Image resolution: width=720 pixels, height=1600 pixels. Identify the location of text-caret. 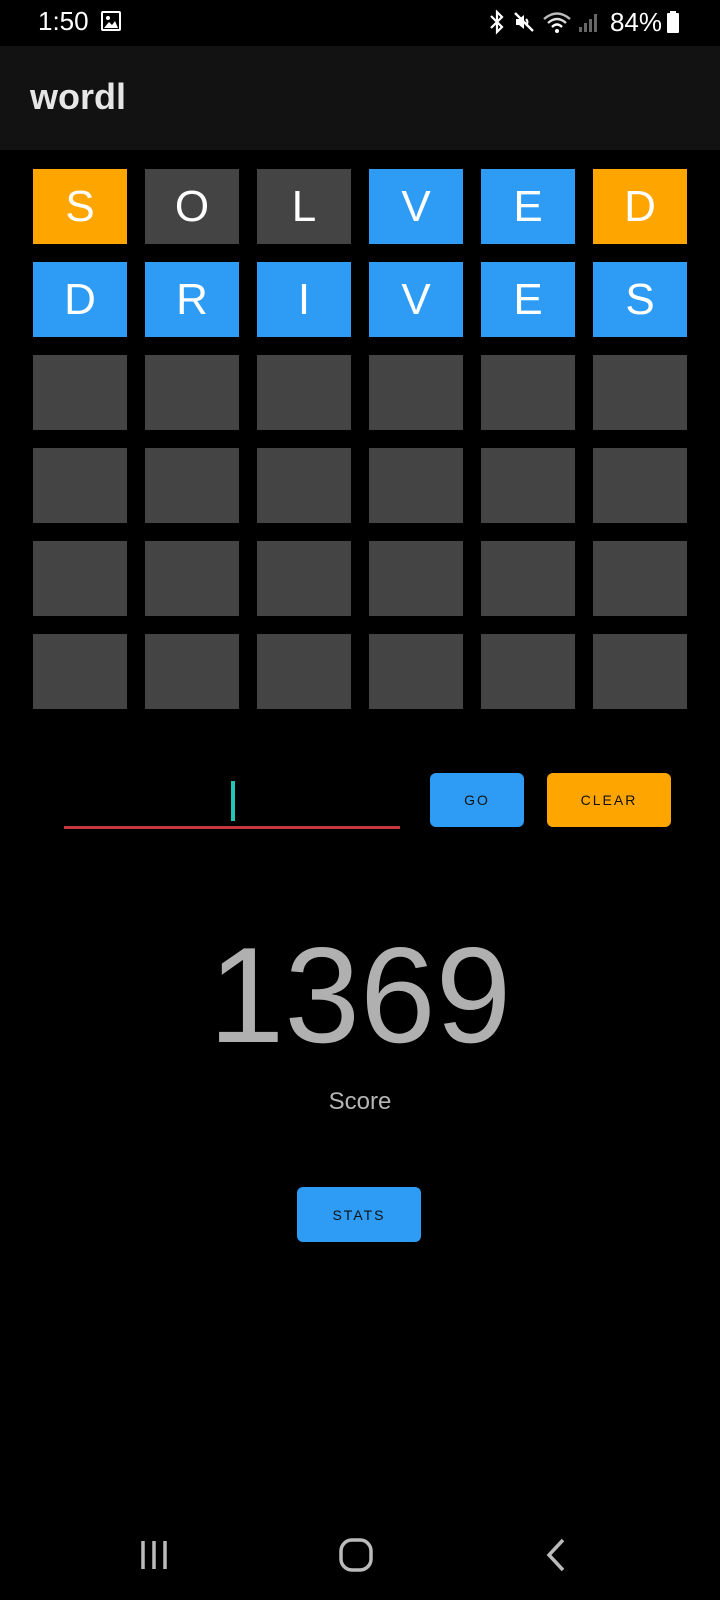
(233, 801).